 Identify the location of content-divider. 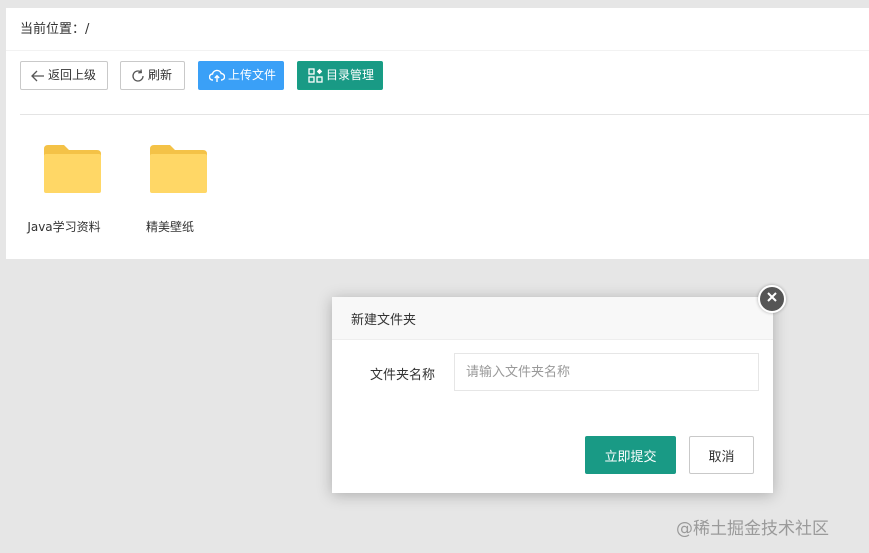
(444, 114).